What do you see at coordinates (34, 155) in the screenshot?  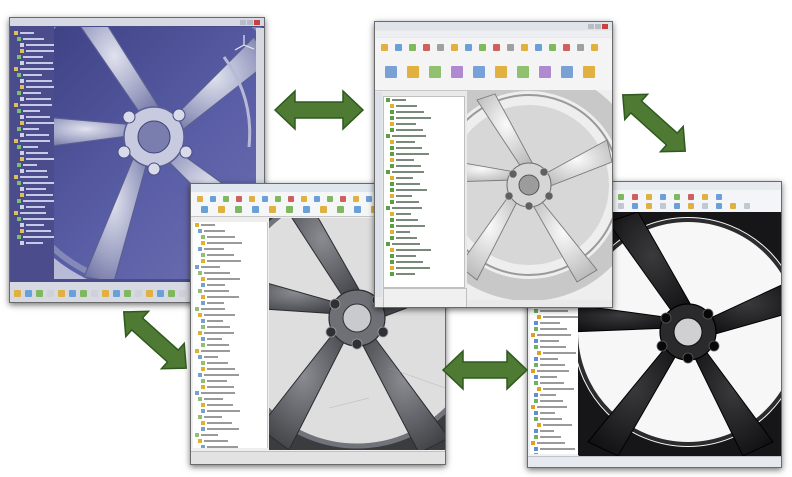 I see `catia-spec-tree` at bounding box center [34, 155].